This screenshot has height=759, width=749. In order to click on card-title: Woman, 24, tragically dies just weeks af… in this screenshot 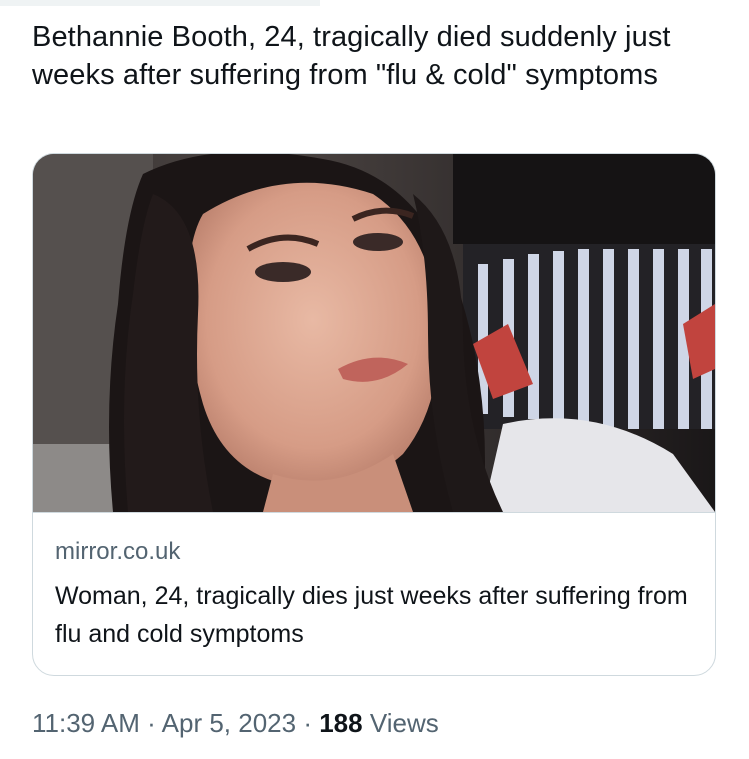, I will do `click(375, 615)`.